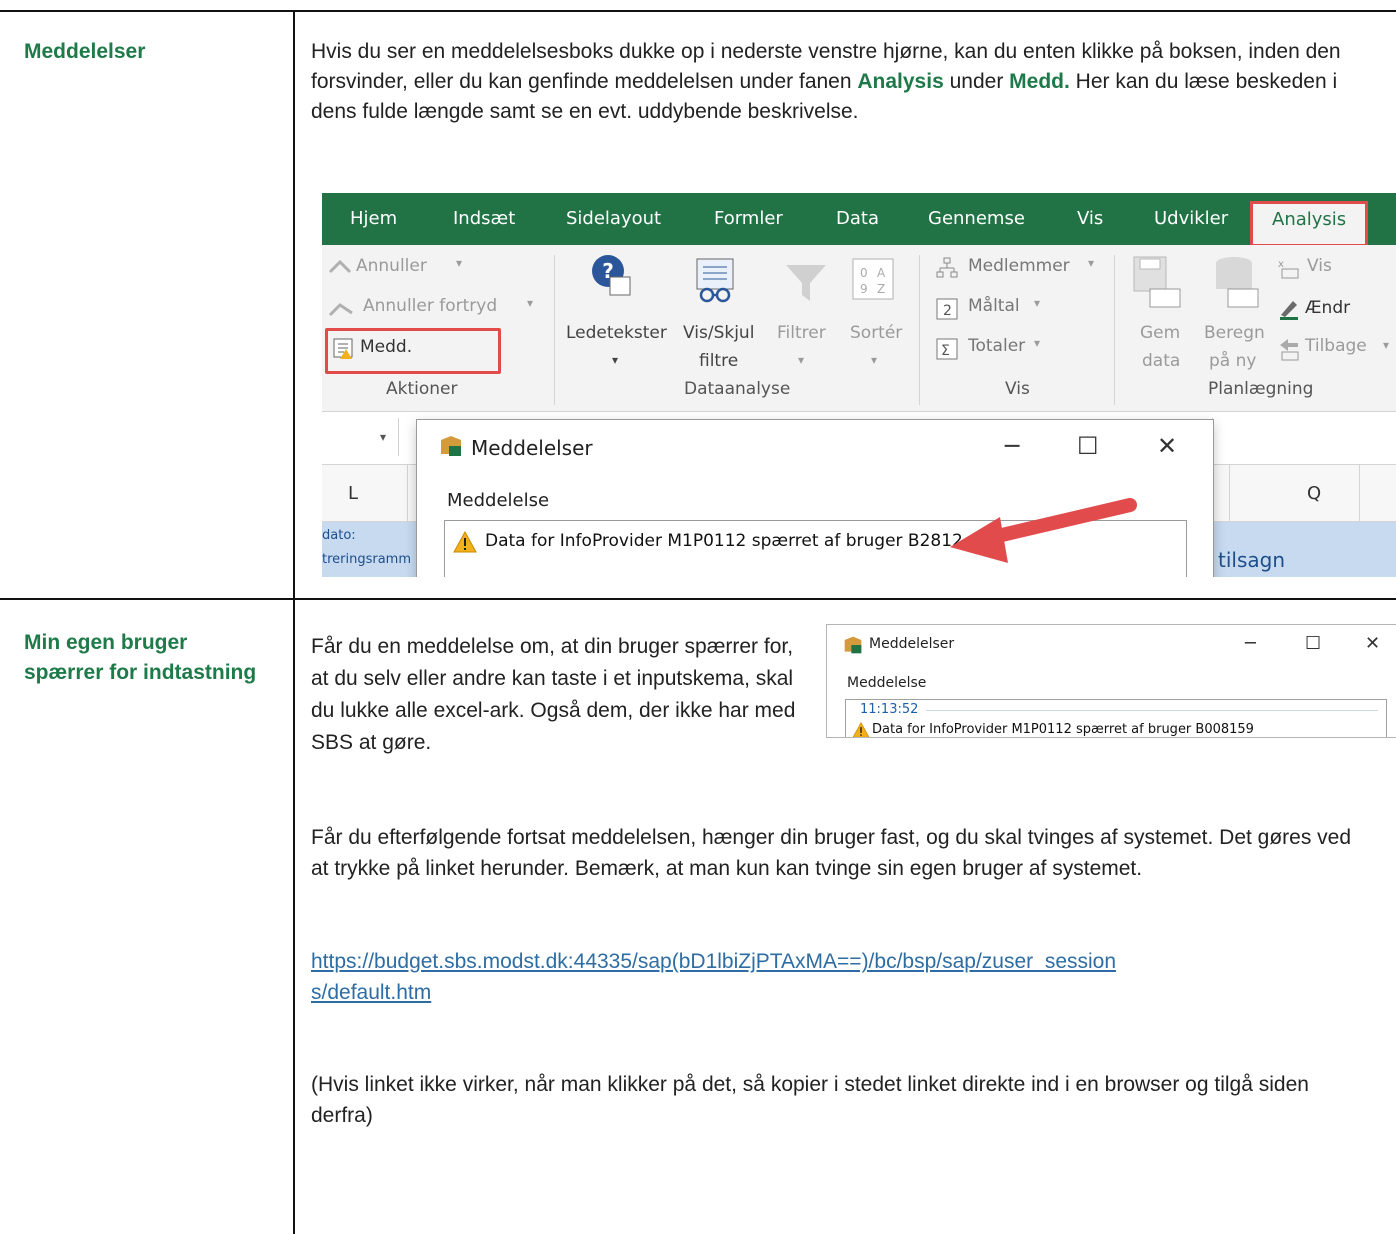 This screenshot has width=1396, height=1234. Describe the element at coordinates (698, 11) in the screenshot. I see `table-top-border` at that location.